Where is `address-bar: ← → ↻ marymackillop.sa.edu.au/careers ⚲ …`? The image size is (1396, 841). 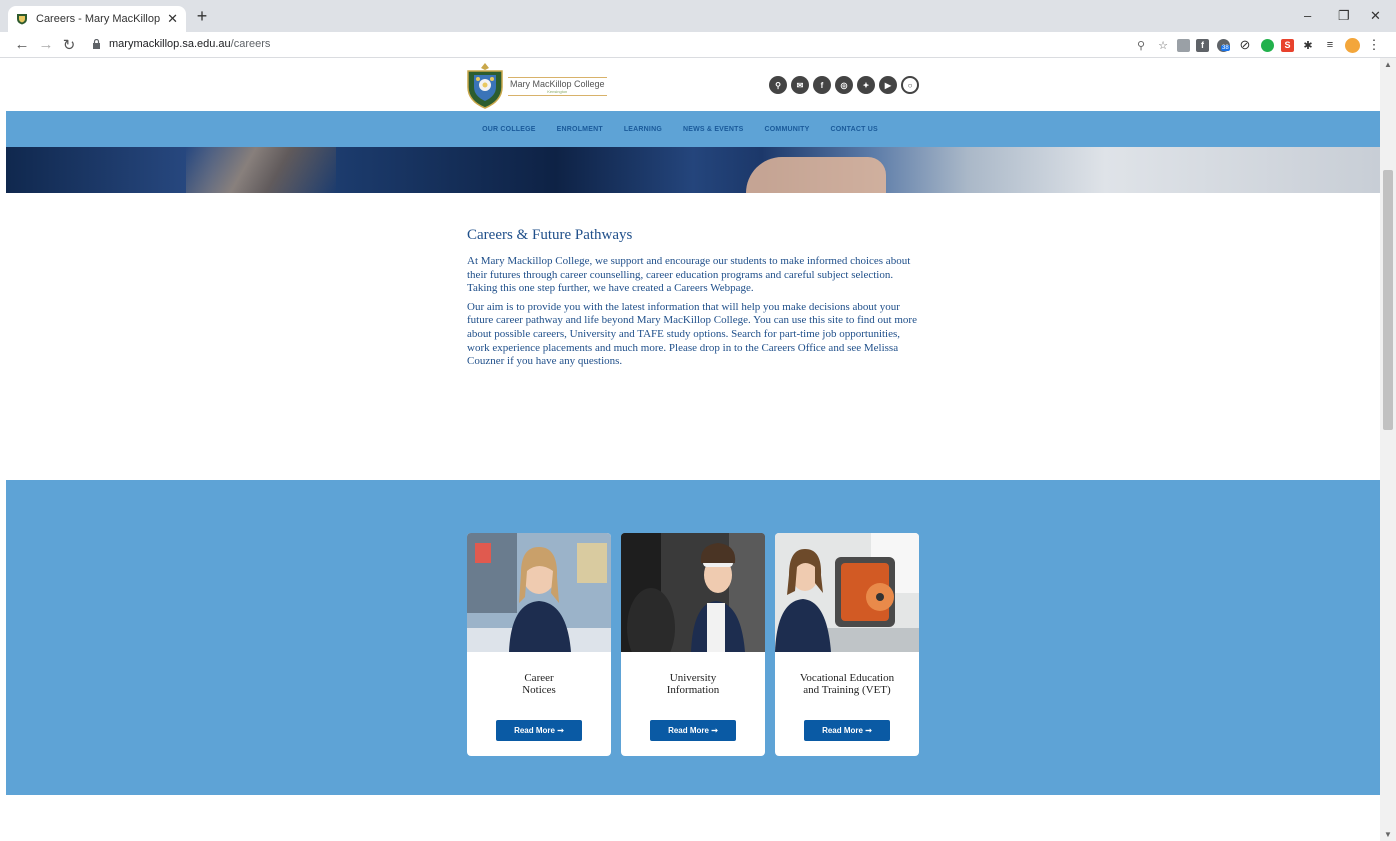
address-bar: ← → ↻ marymackillop.sa.edu.au/careers ⚲ … is located at coordinates (698, 45).